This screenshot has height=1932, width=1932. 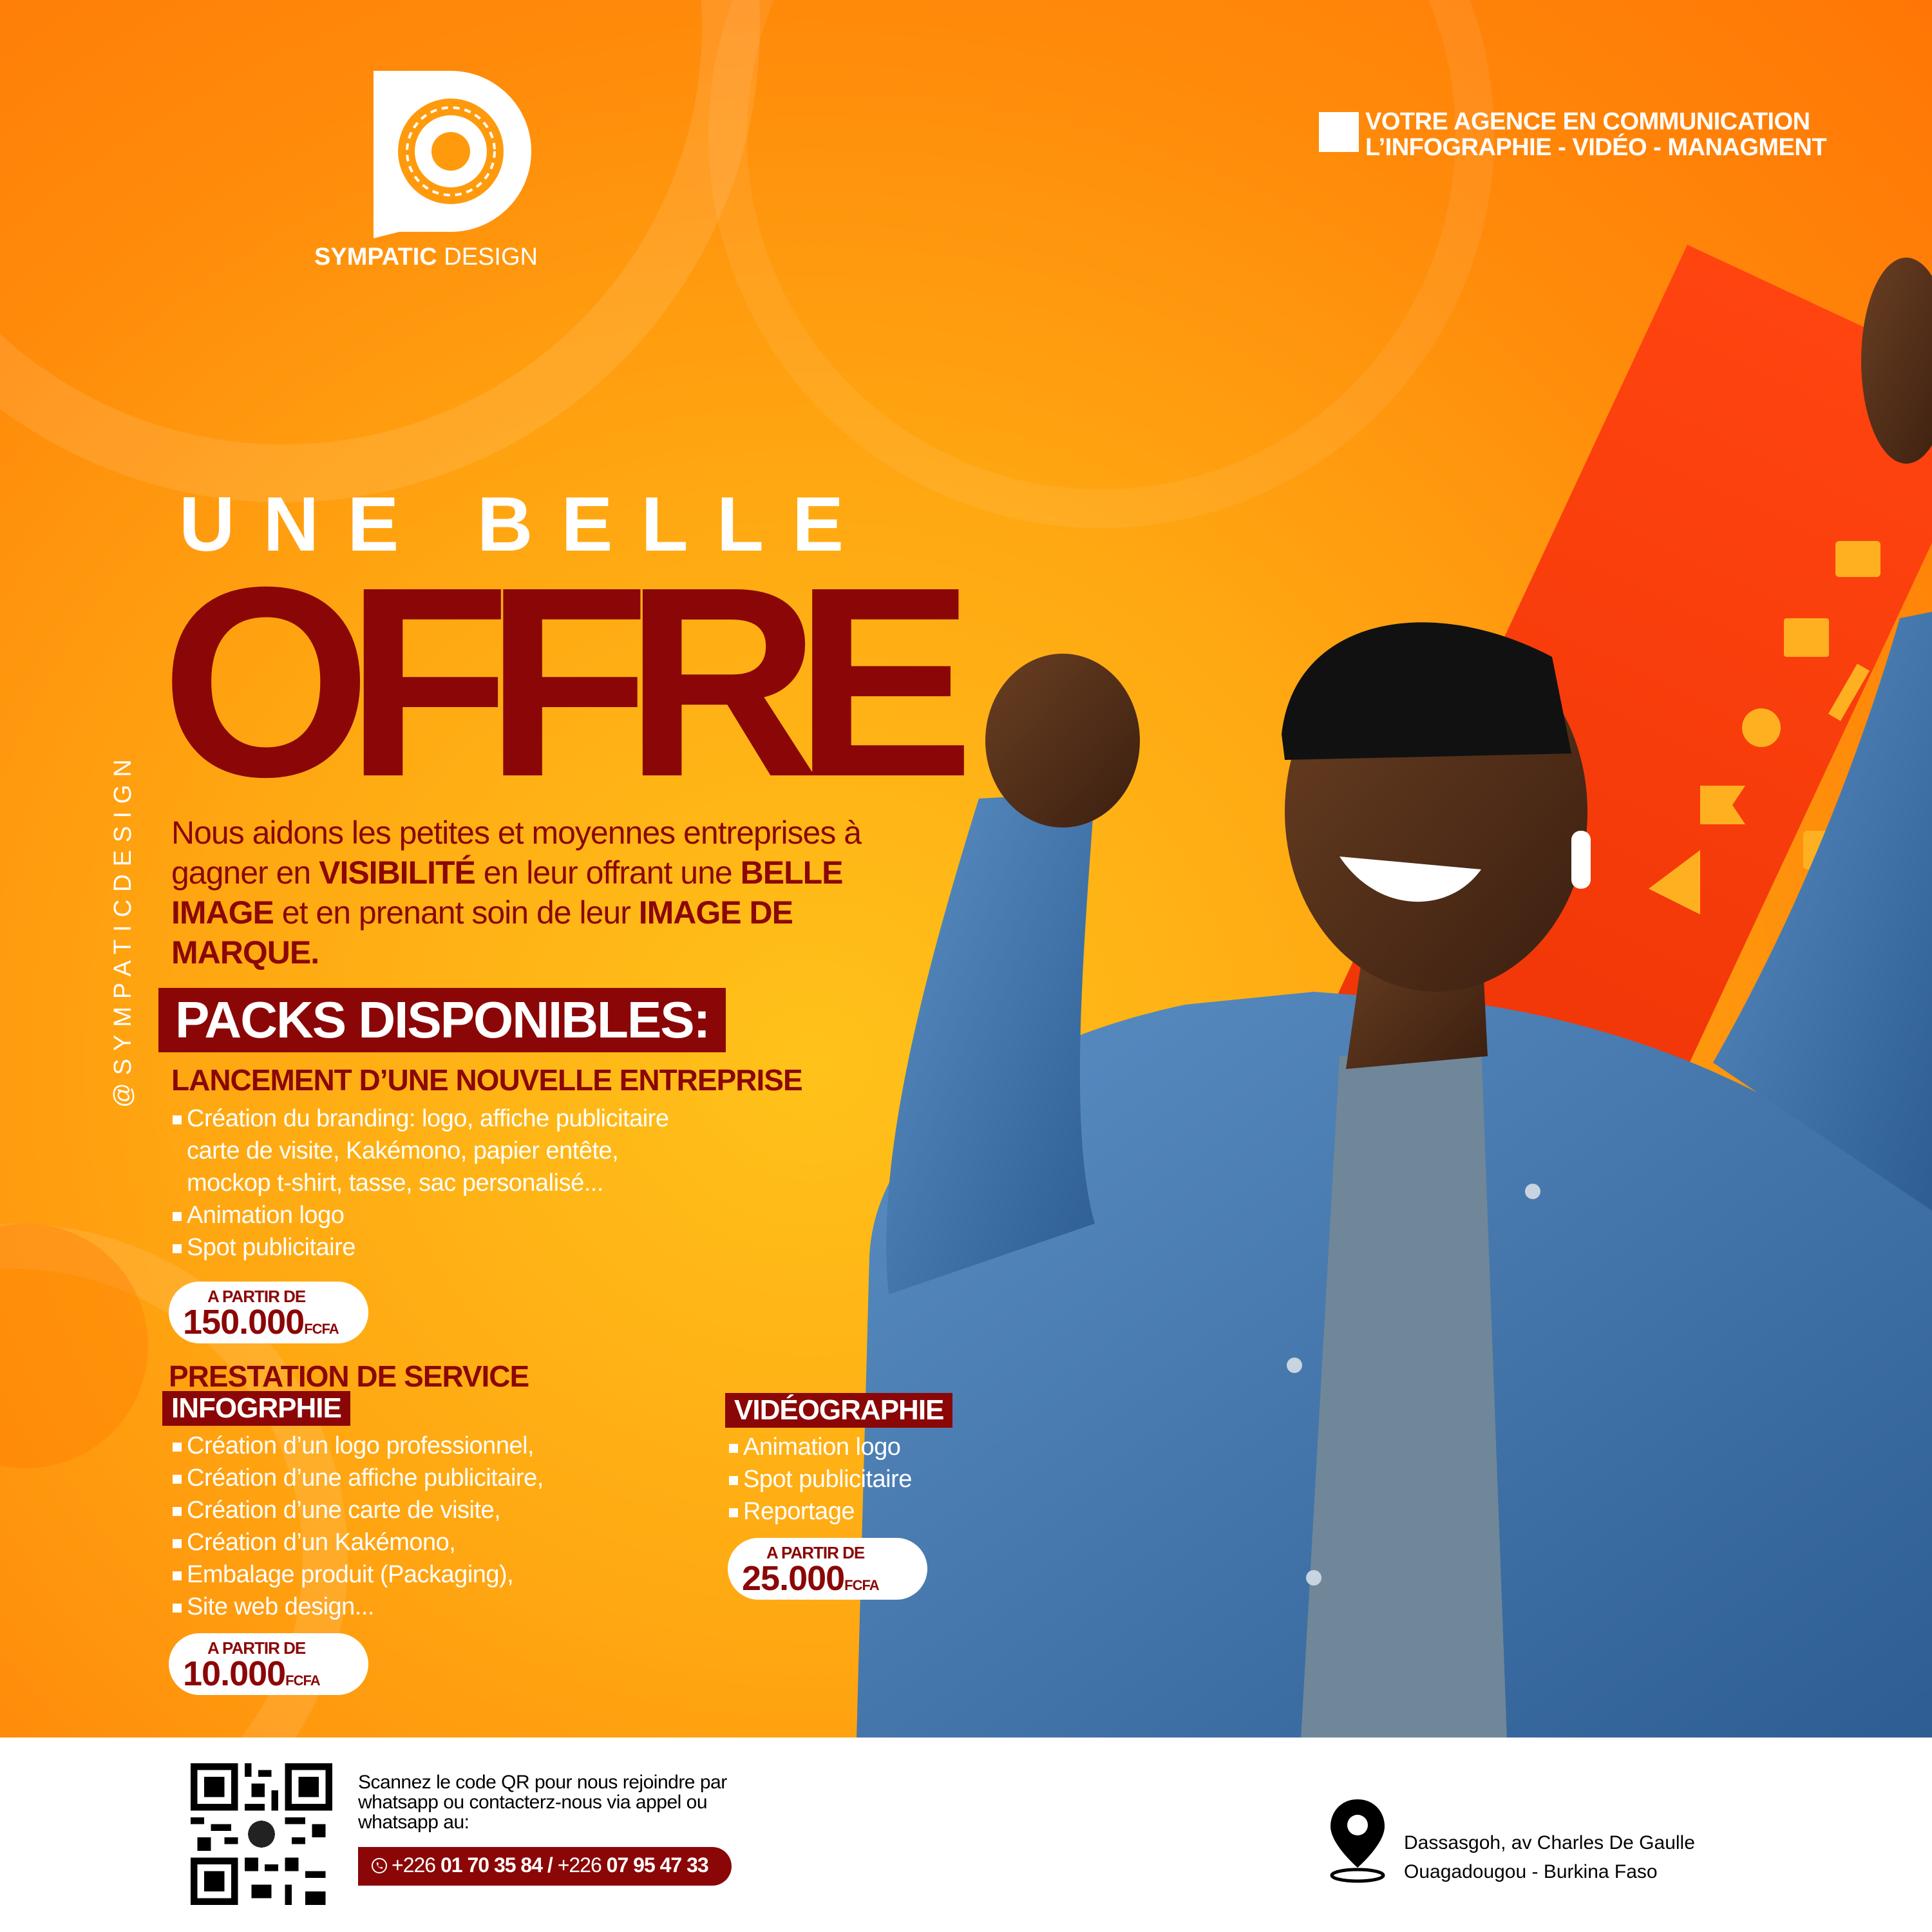 What do you see at coordinates (442, 1020) in the screenshot?
I see `packs-title: PACKS DISPONIBLES:` at bounding box center [442, 1020].